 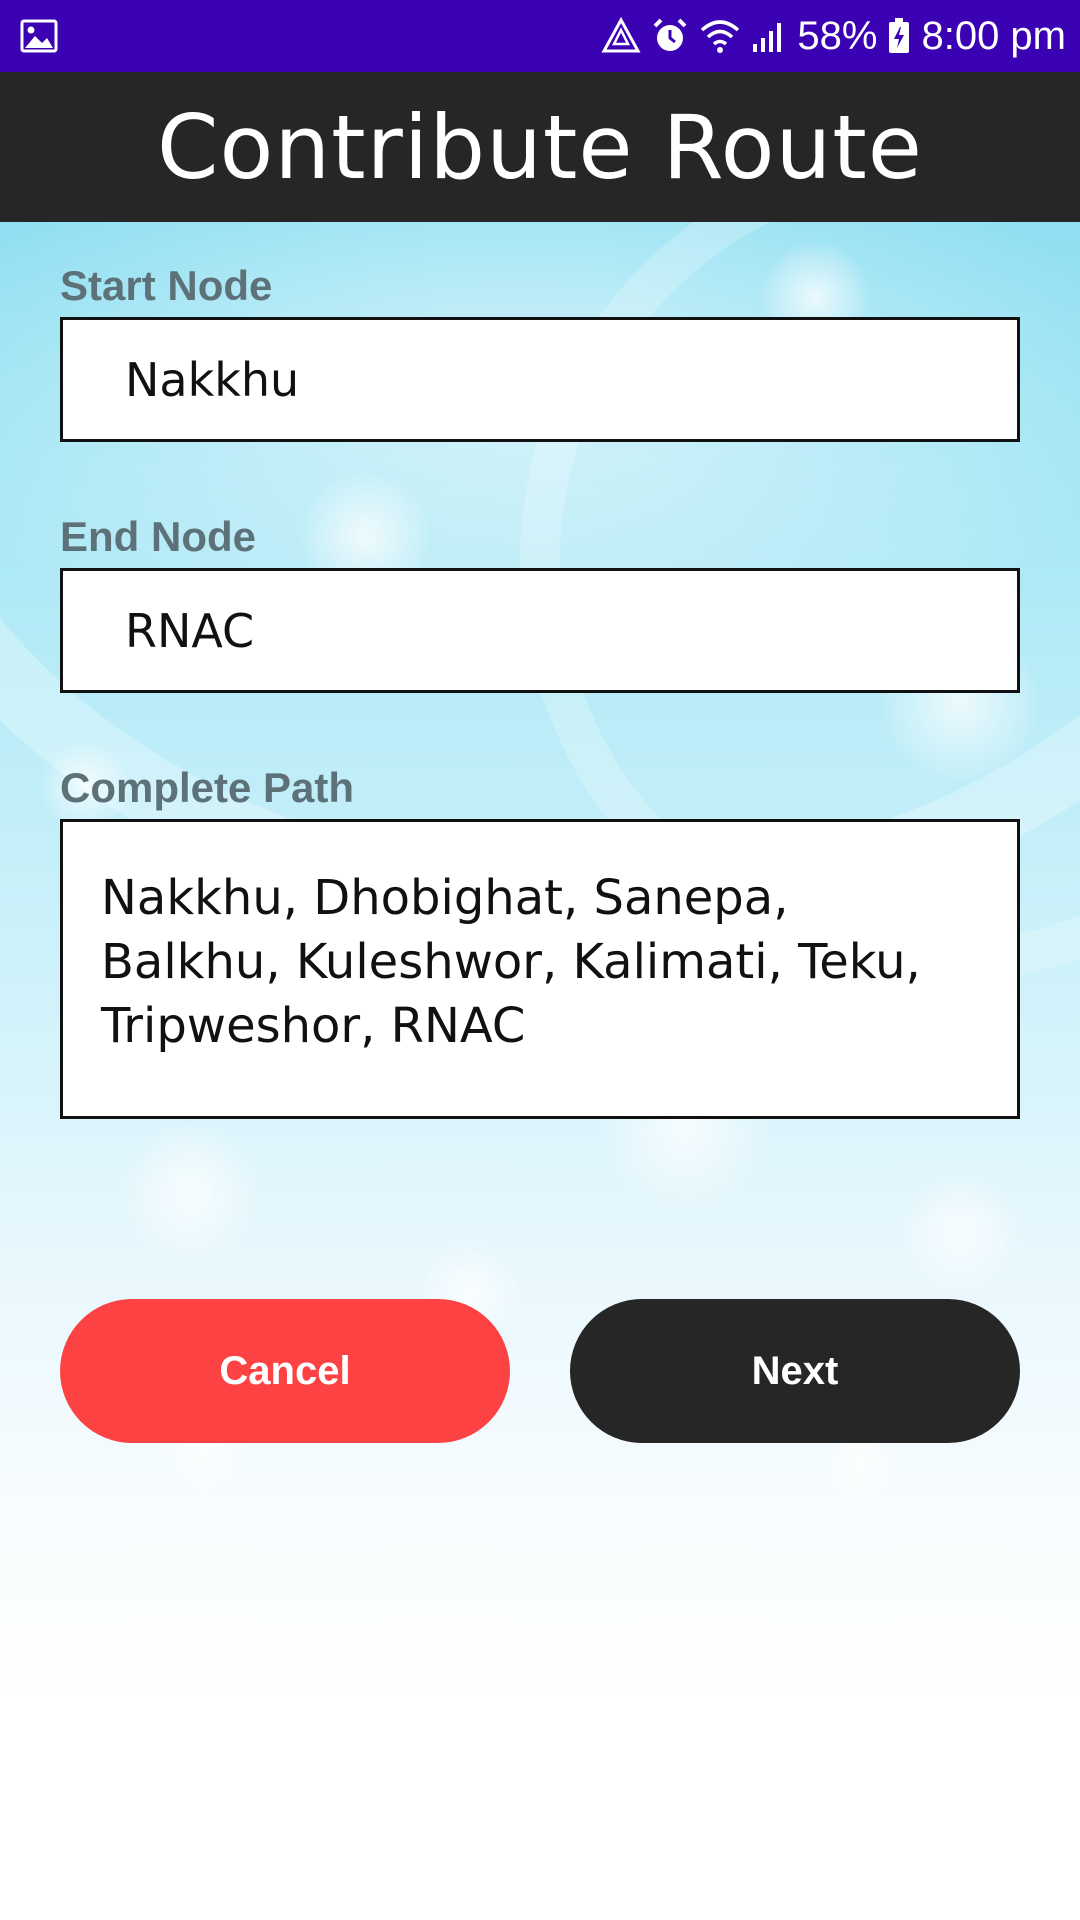 I want to click on end-node-label: End Node, so click(x=158, y=536).